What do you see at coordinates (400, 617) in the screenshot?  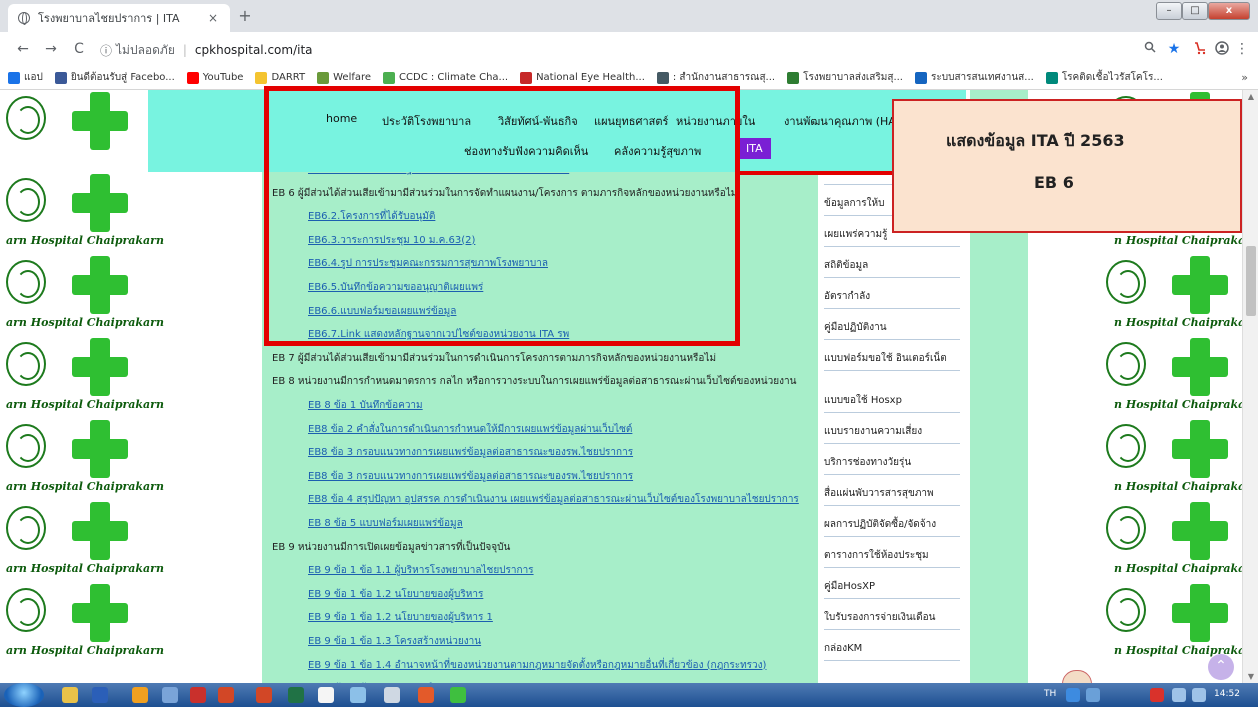 I see `document-link: EB 9 ข้อ 1 ข้อ 1.2 นโยบายของผู้บริหาร 1` at bounding box center [400, 617].